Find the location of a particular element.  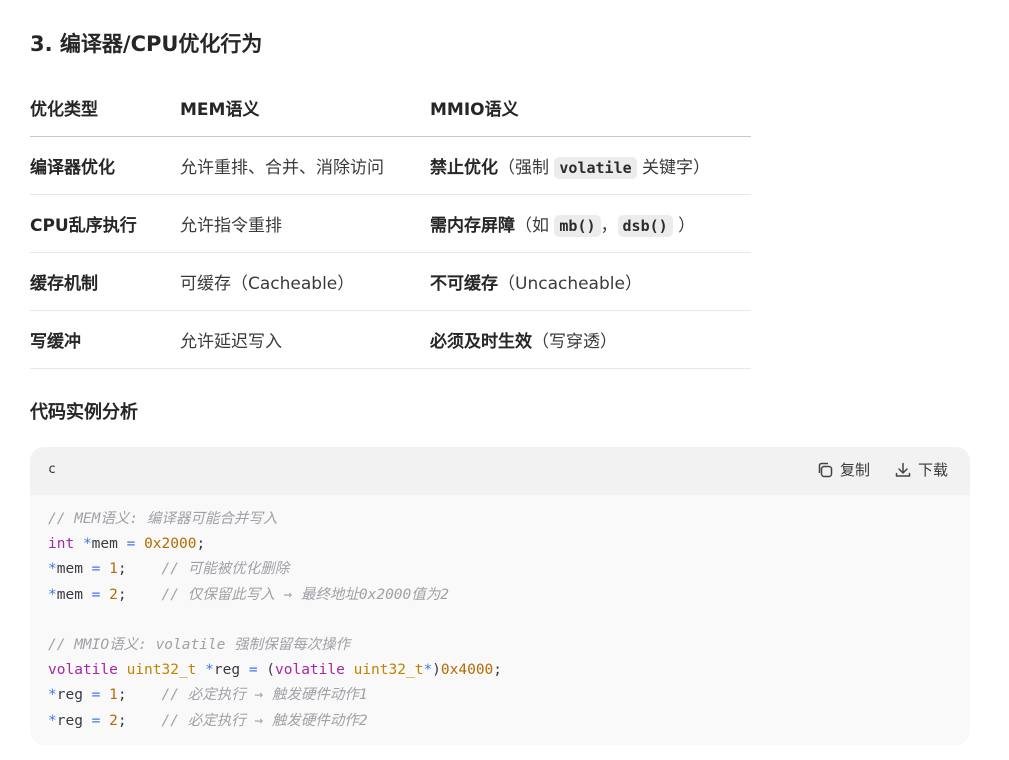

table-row: 缓存机制 可缓存（Cacheable） 不可缓存（Uncacheable） is located at coordinates (390, 281).